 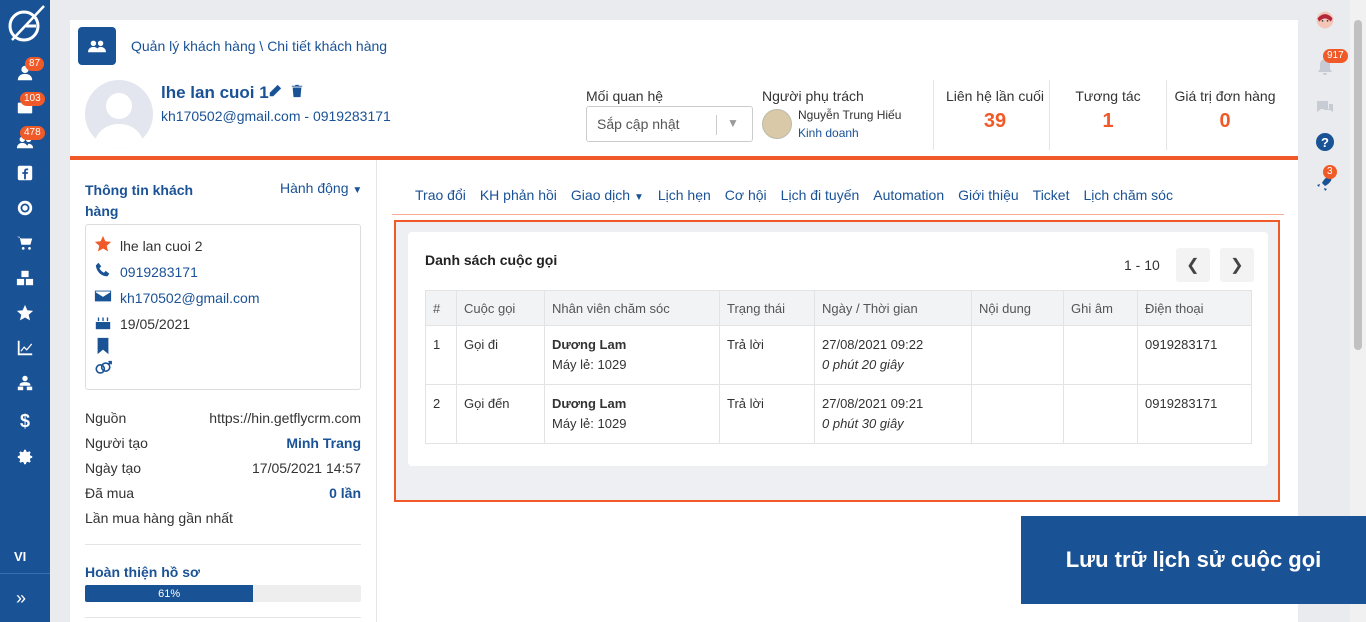 I want to click on cell-phone: 0919283171, so click(x=1194, y=414).